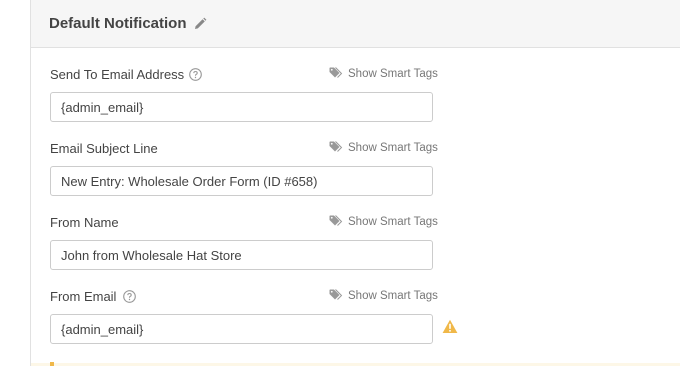 This screenshot has width=680, height=366. I want to click on send-to-email-input, so click(241, 107).